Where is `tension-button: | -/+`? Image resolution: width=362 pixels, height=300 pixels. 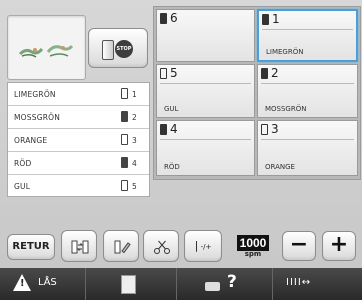
tension-button: | -/+ is located at coordinates (203, 246).